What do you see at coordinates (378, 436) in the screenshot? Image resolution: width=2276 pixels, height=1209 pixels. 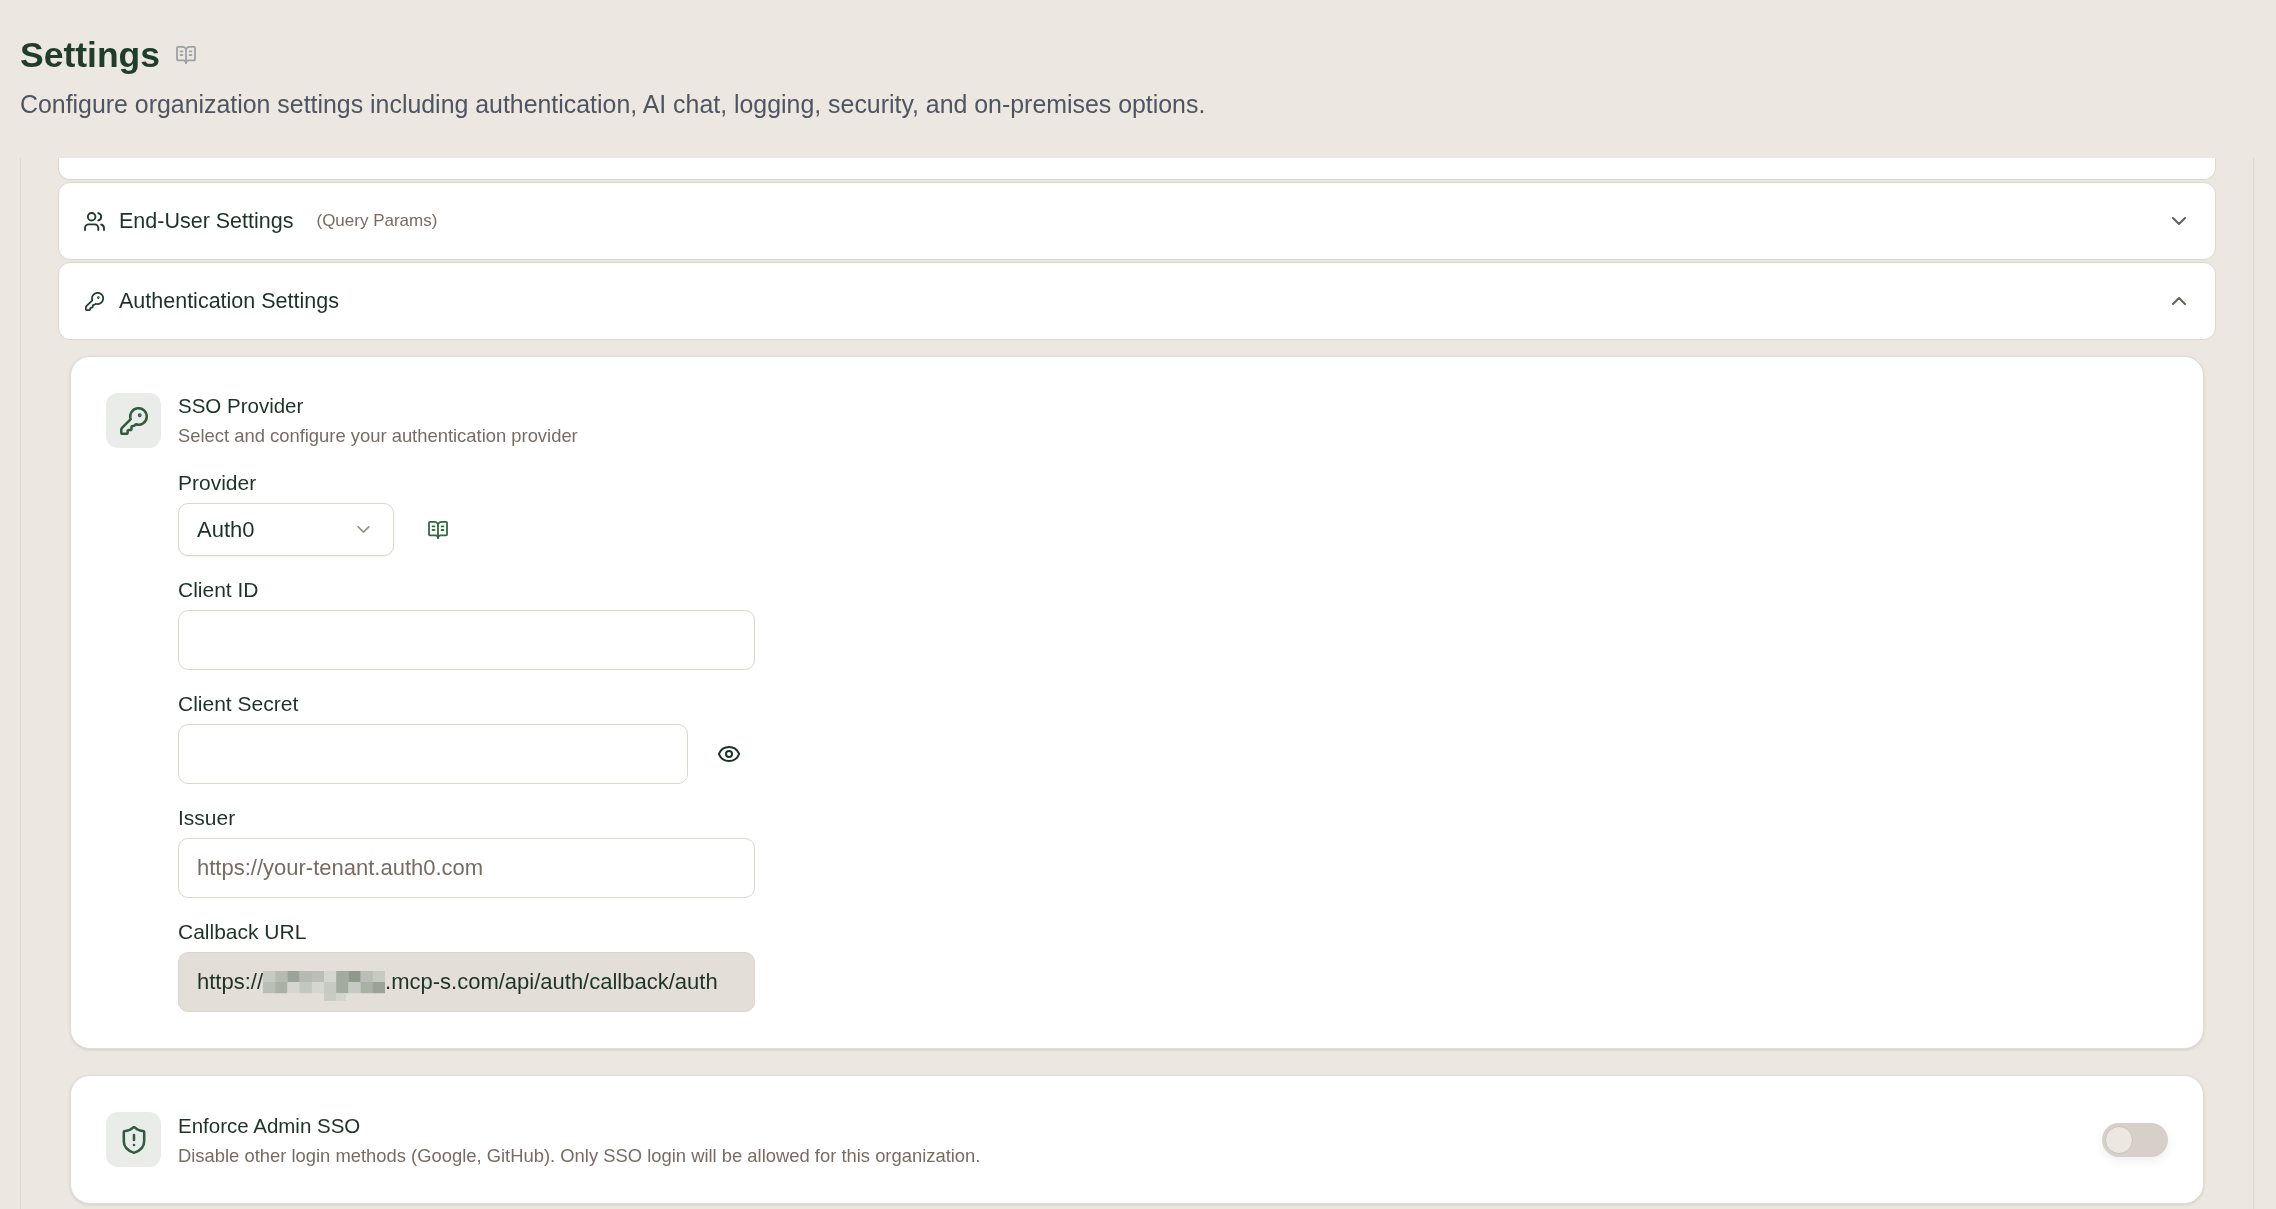 I see `card-description: Select and configure your authentication provider` at bounding box center [378, 436].